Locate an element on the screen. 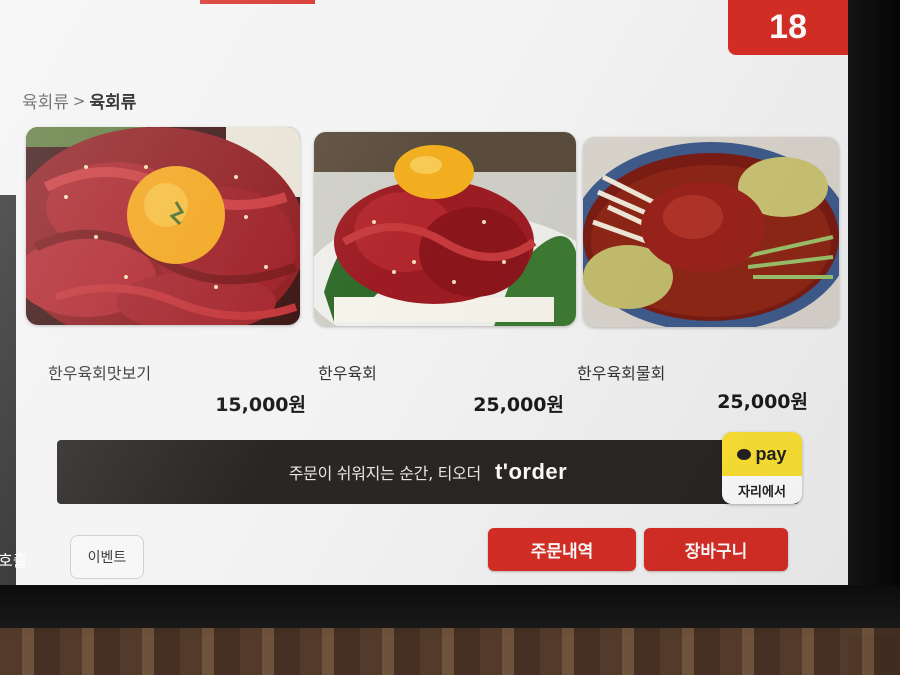 The image size is (900, 675). yukhoe-mulhoe-photo is located at coordinates (711, 232).